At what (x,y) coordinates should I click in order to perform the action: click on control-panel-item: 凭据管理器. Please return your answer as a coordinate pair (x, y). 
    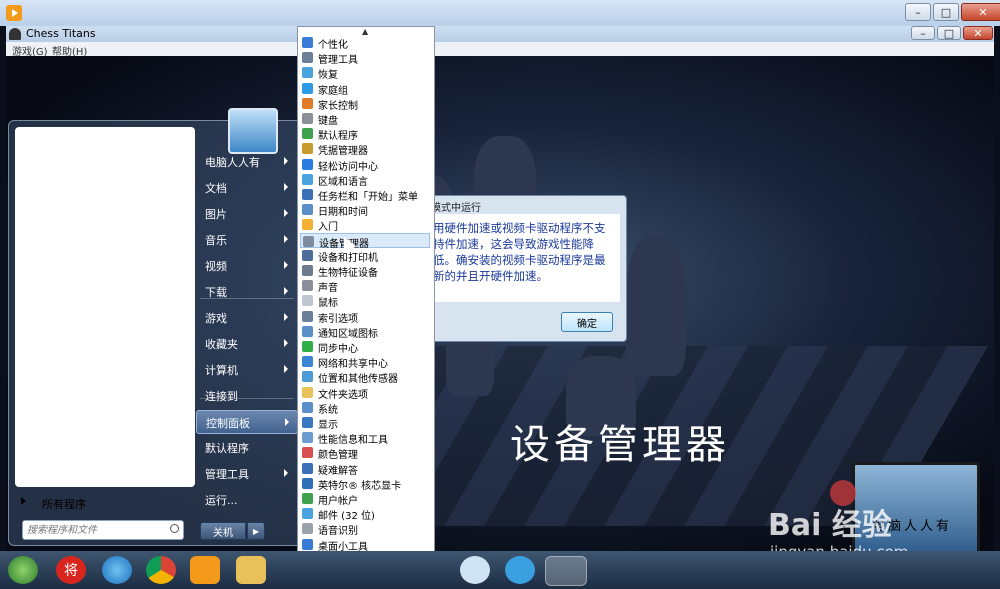
    Looking at the image, I should click on (365, 149).